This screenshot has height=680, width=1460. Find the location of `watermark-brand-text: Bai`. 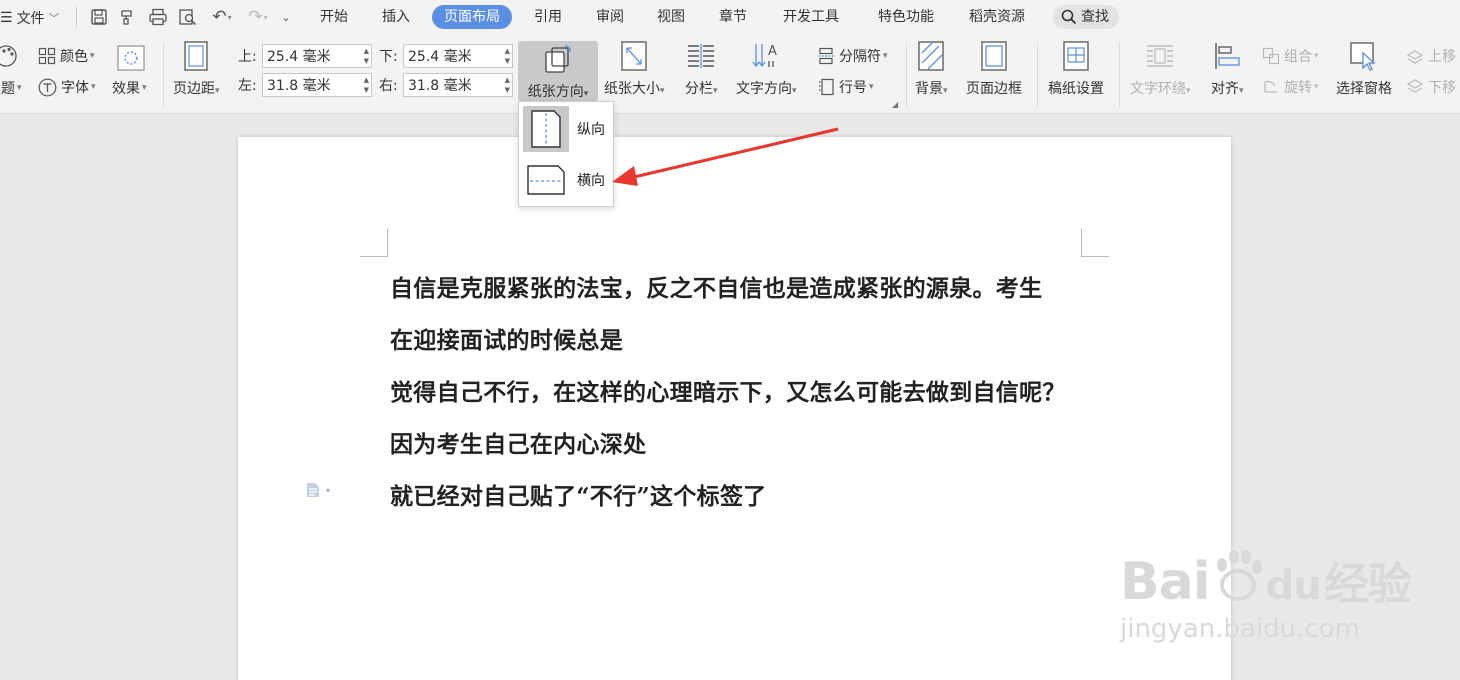

watermark-brand-text: Bai is located at coordinates (1165, 582).